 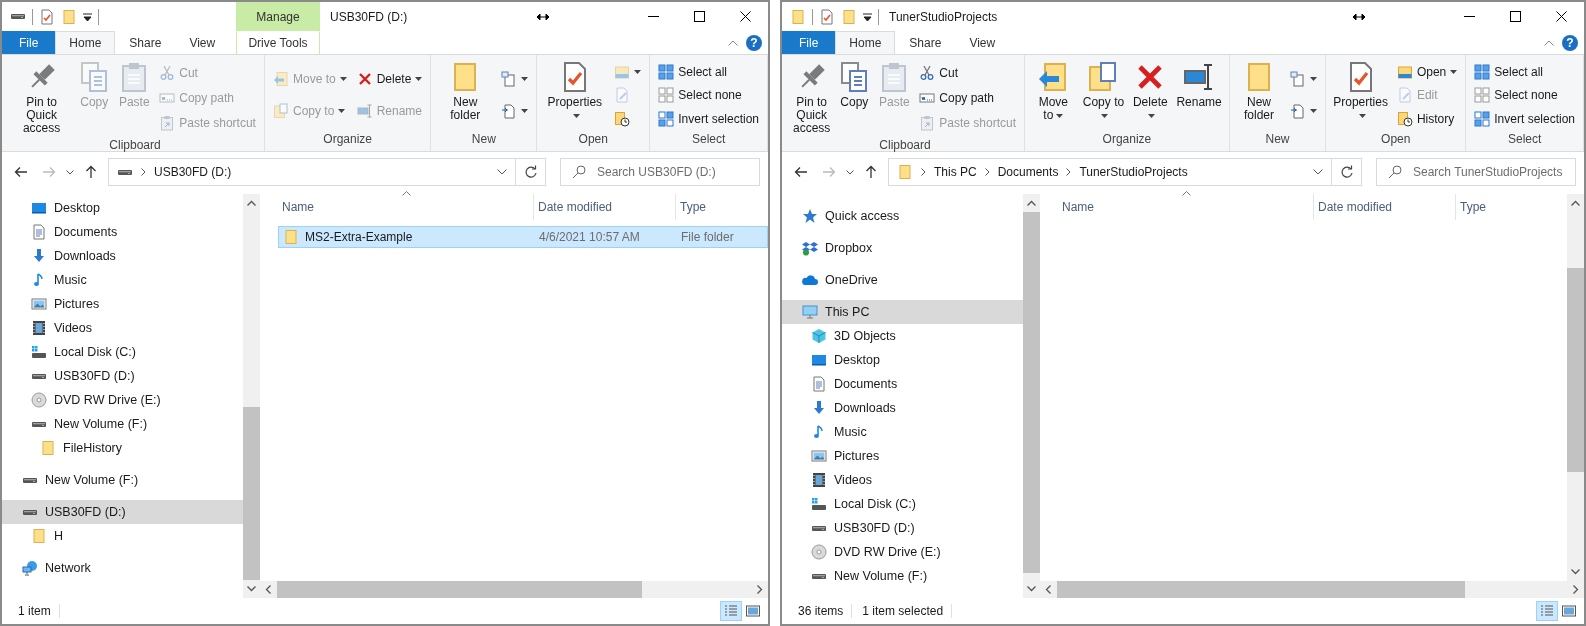 What do you see at coordinates (902, 280) in the screenshot?
I see `nav-item: OneDrive` at bounding box center [902, 280].